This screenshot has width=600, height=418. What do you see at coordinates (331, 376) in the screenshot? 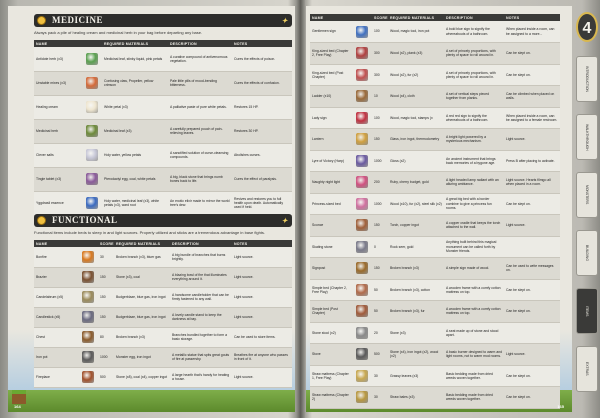
I see `cell-name: Straw mattress (Chapter 1, Free Play)` at bounding box center [331, 376].